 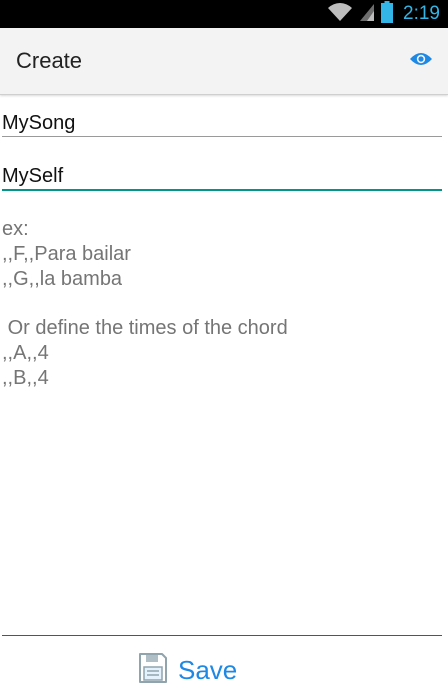 What do you see at coordinates (224, 61) in the screenshot?
I see `action-bar: Create` at bounding box center [224, 61].